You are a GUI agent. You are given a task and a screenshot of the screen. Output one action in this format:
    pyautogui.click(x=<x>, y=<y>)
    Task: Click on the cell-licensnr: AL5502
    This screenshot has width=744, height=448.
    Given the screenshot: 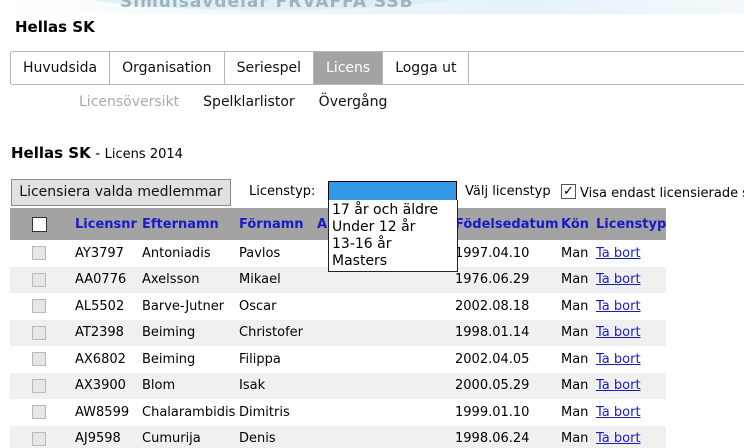 What is the action you would take?
    pyautogui.click(x=100, y=306)
    